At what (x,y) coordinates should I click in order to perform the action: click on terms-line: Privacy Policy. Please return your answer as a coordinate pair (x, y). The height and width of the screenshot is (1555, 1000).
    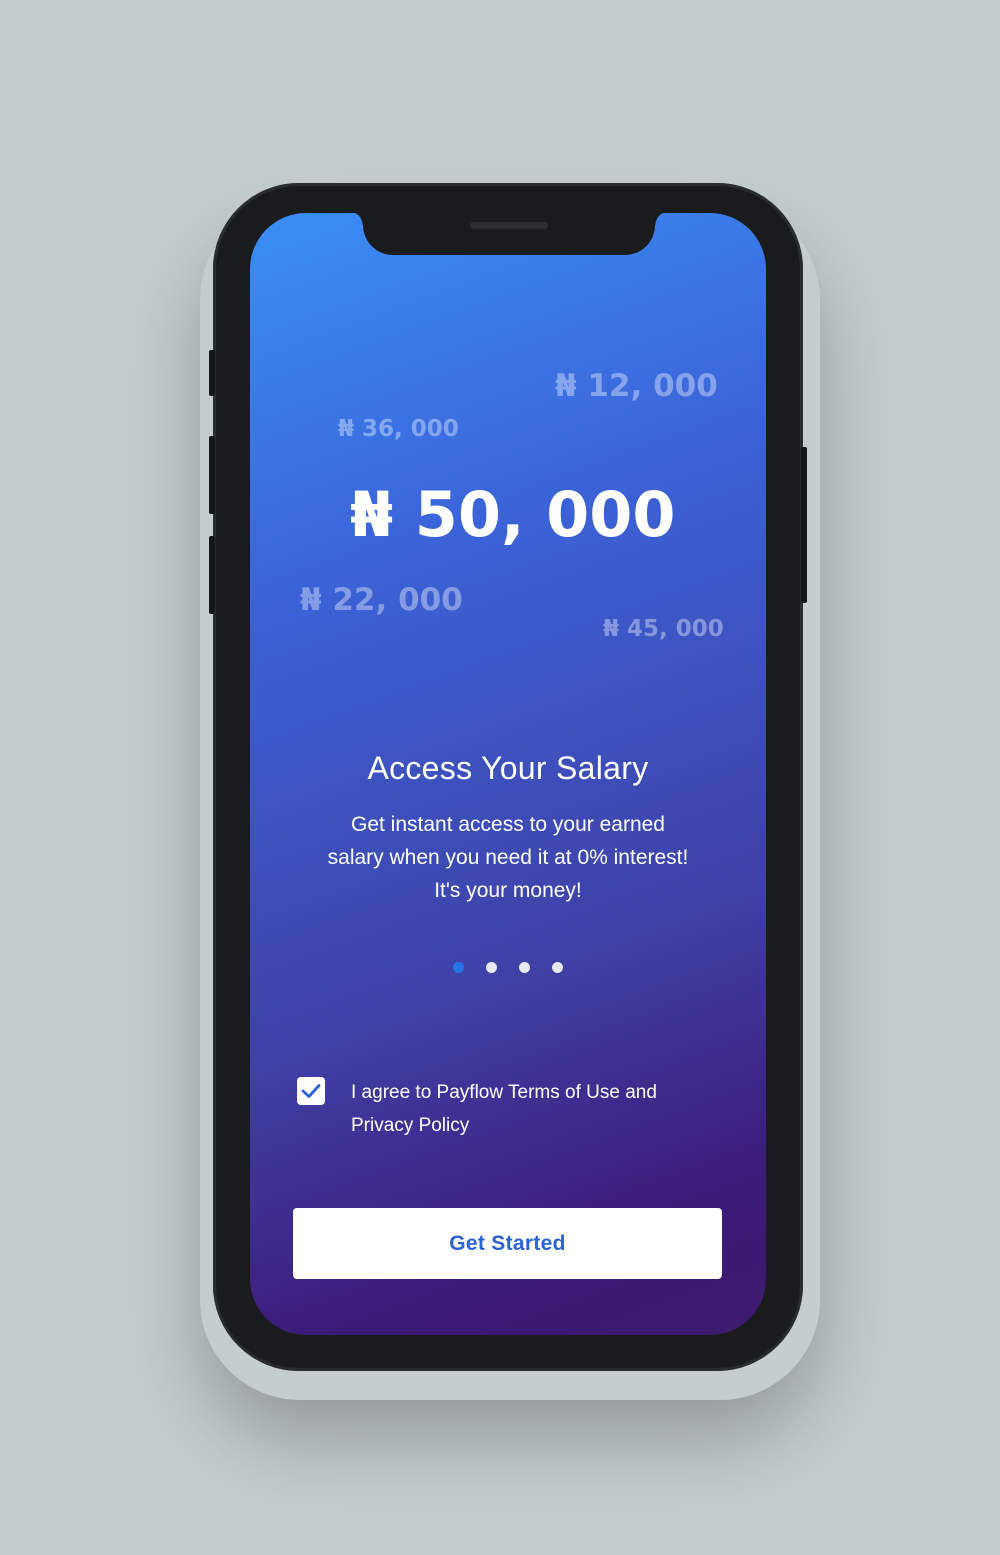
    Looking at the image, I should click on (410, 1125).